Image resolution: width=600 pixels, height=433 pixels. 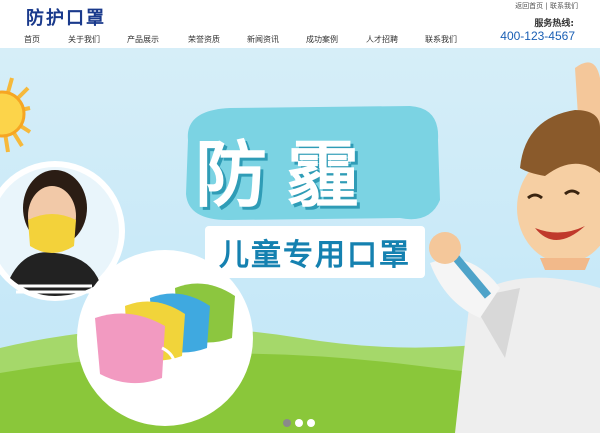 What do you see at coordinates (143, 39) in the screenshot?
I see `nav-item-products: 产品展示` at bounding box center [143, 39].